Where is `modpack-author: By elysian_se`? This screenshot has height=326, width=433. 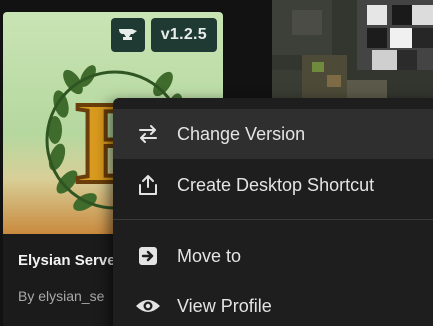
modpack-author: By elysian_se is located at coordinates (61, 296).